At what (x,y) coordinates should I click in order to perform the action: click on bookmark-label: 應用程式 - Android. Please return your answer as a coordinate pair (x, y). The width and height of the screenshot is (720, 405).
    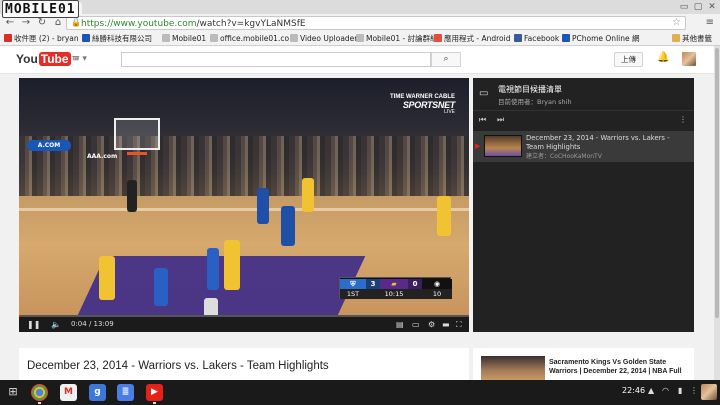
    Looking at the image, I should click on (477, 38).